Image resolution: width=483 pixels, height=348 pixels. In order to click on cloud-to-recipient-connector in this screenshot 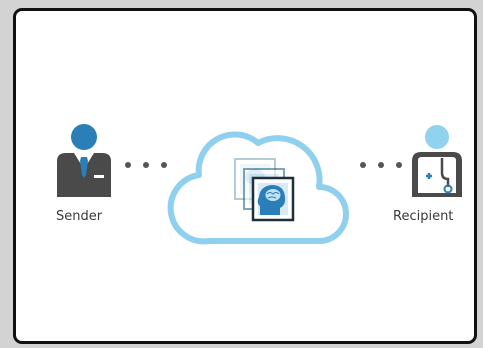, I will do `click(381, 165)`.